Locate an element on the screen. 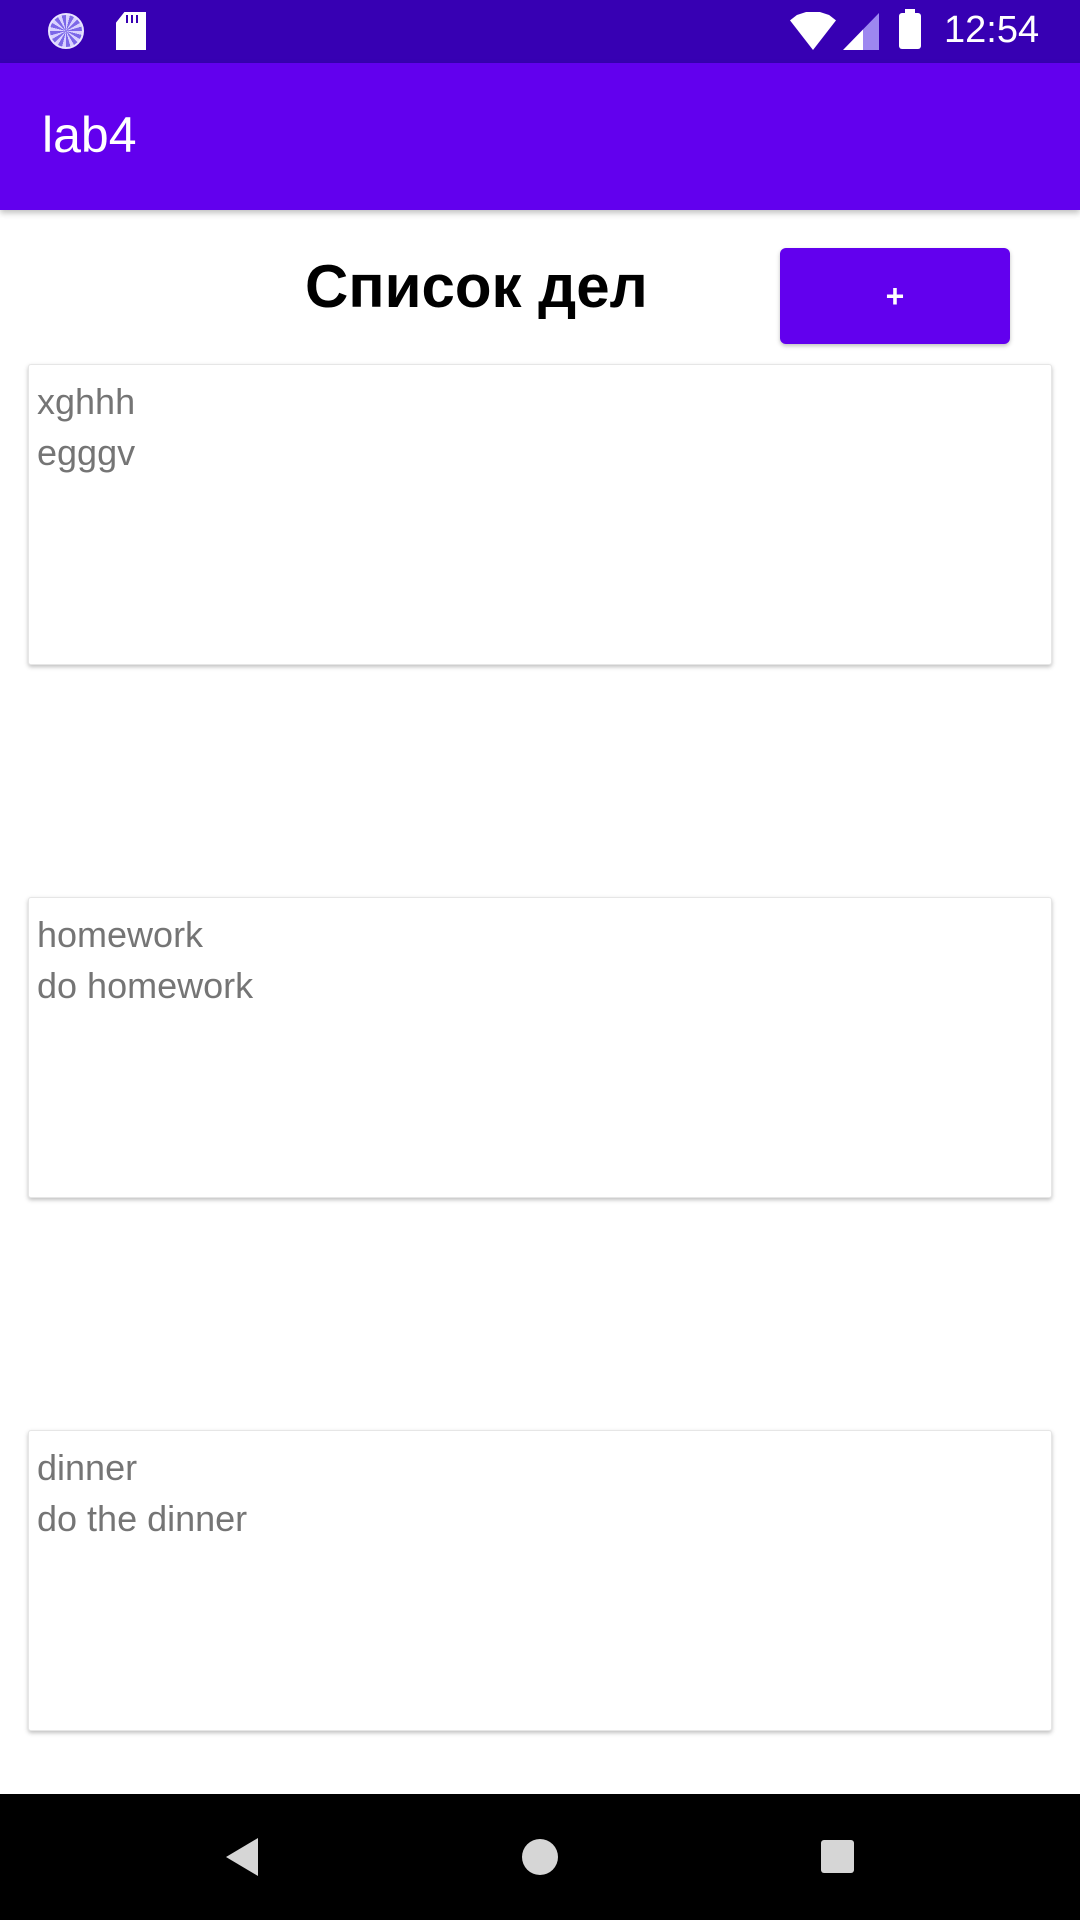 The image size is (1080, 1920). task-card: dinner do the dinner is located at coordinates (540, 1580).